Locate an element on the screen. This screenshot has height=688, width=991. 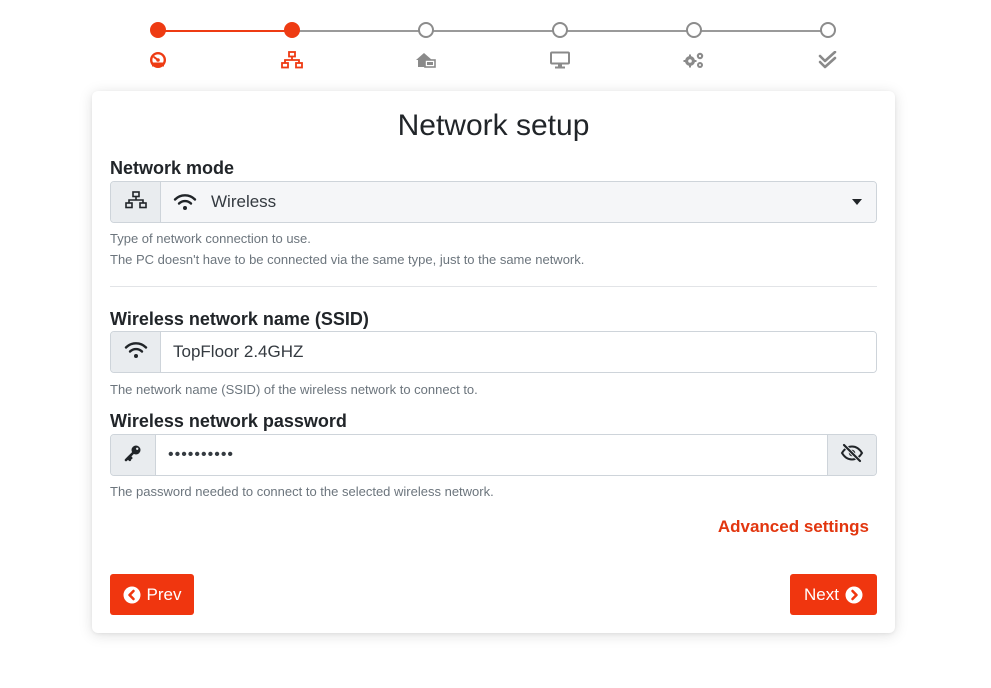
toggle-password-visibility-button is located at coordinates (851, 455).